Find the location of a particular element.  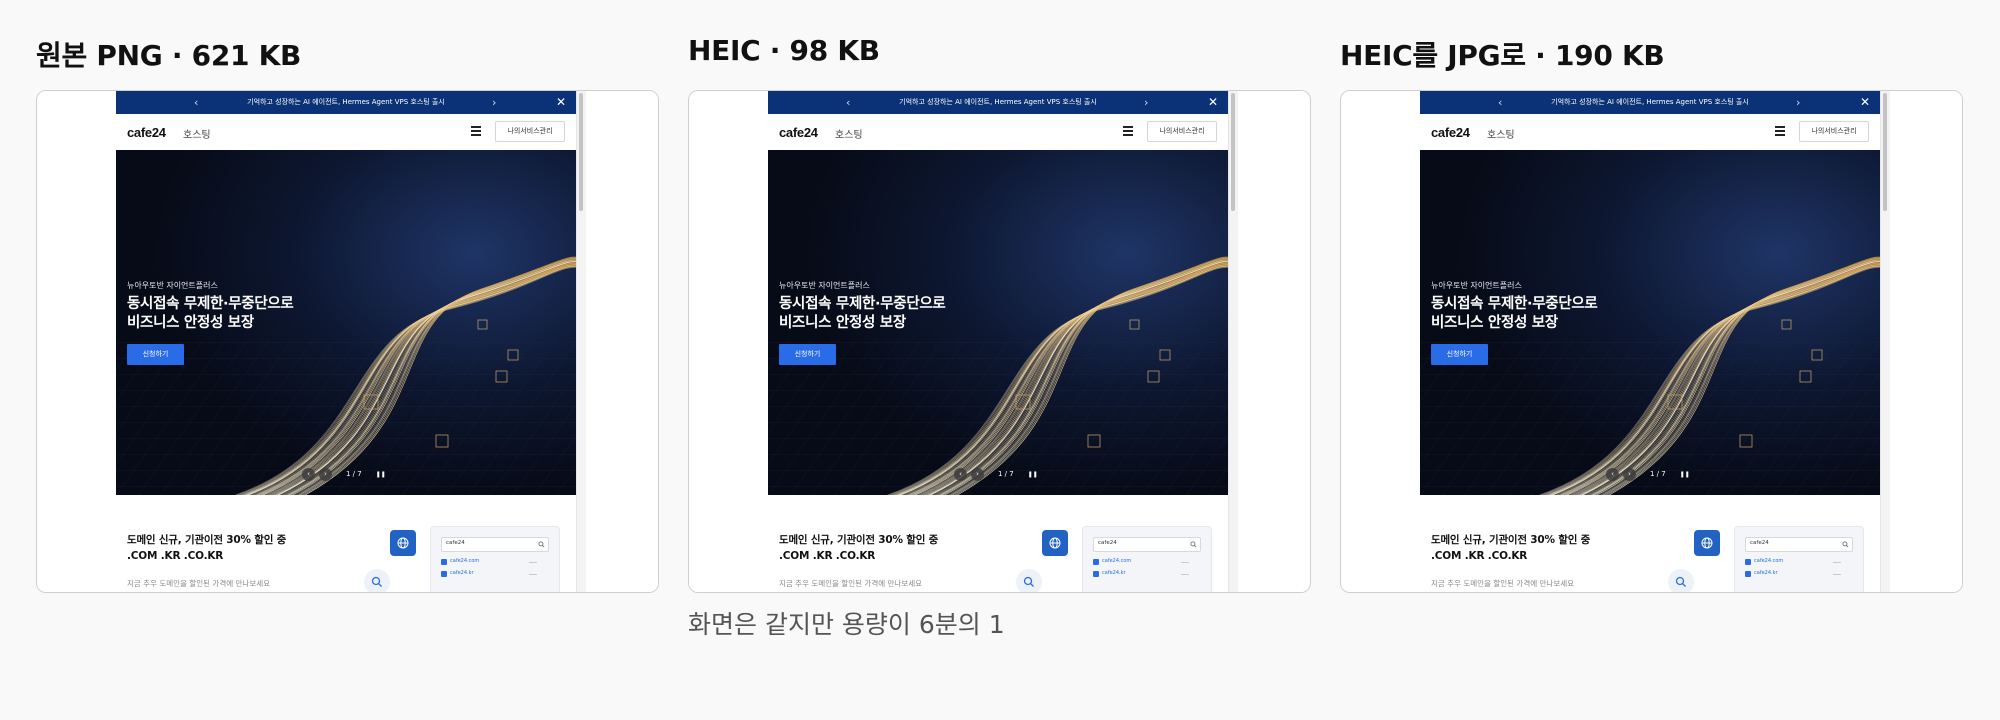

panel-title: 원본 PNG · 621 KB is located at coordinates (169, 55).